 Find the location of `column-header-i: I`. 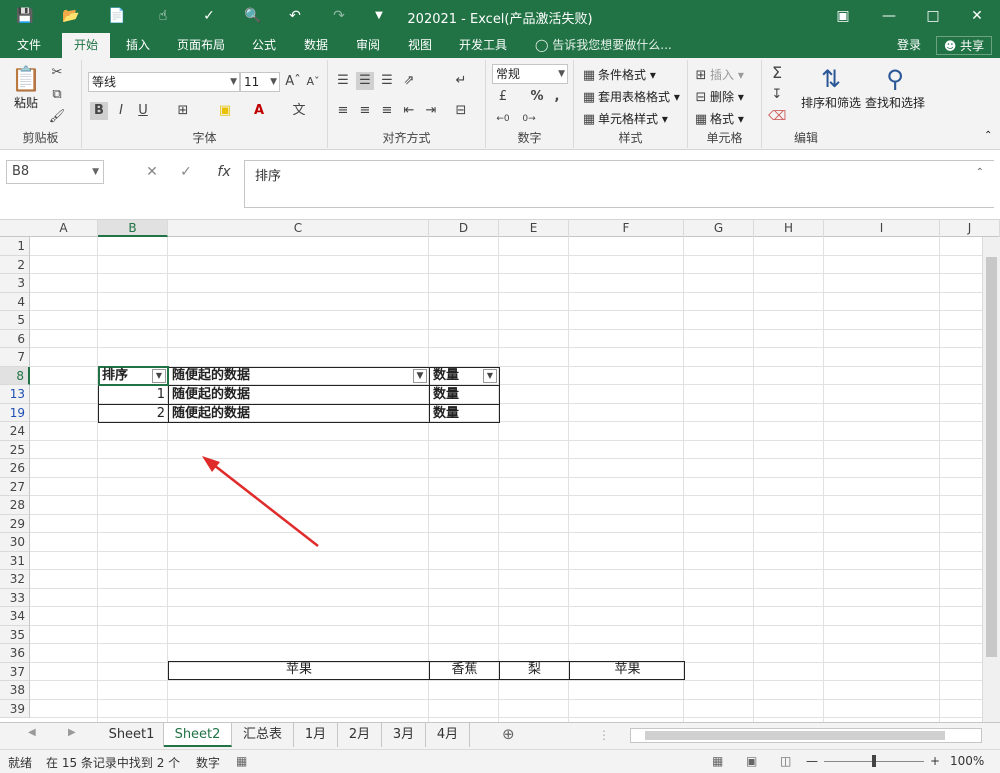

column-header-i: I is located at coordinates (882, 228).